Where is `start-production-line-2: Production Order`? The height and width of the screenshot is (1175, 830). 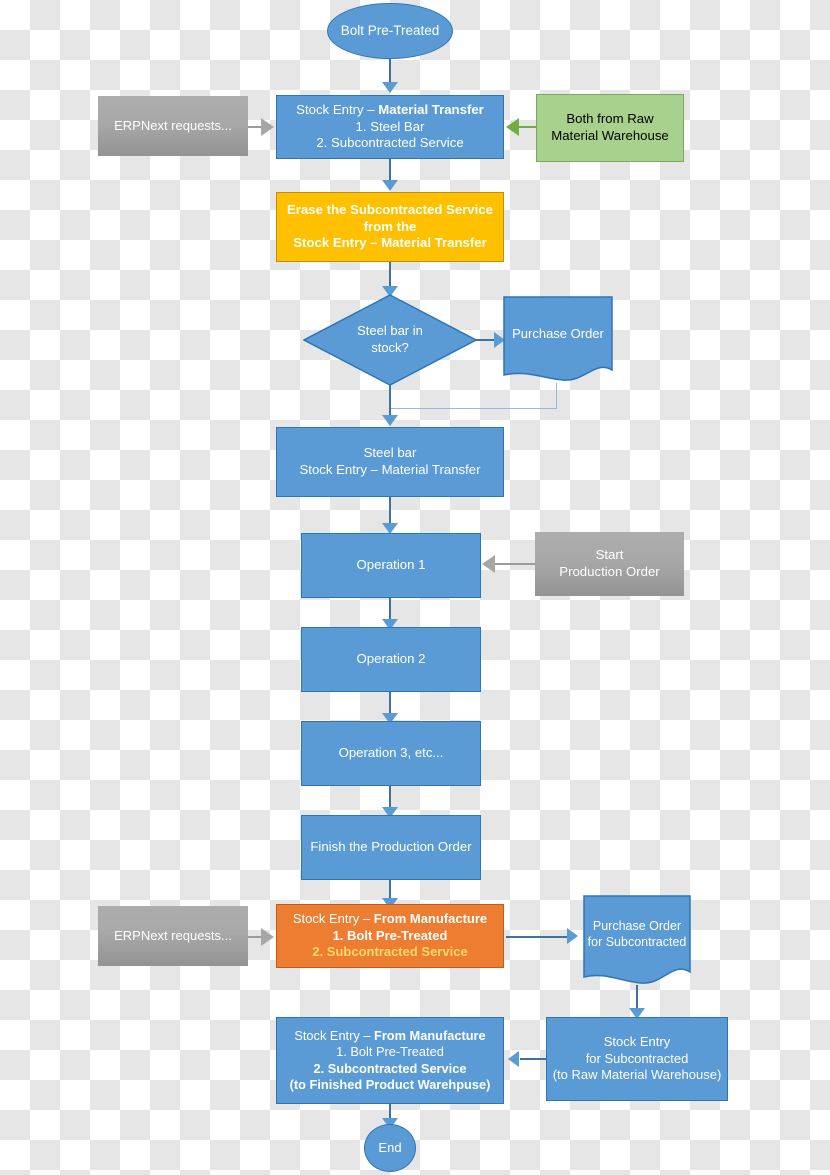
start-production-line-2: Production Order is located at coordinates (609, 571).